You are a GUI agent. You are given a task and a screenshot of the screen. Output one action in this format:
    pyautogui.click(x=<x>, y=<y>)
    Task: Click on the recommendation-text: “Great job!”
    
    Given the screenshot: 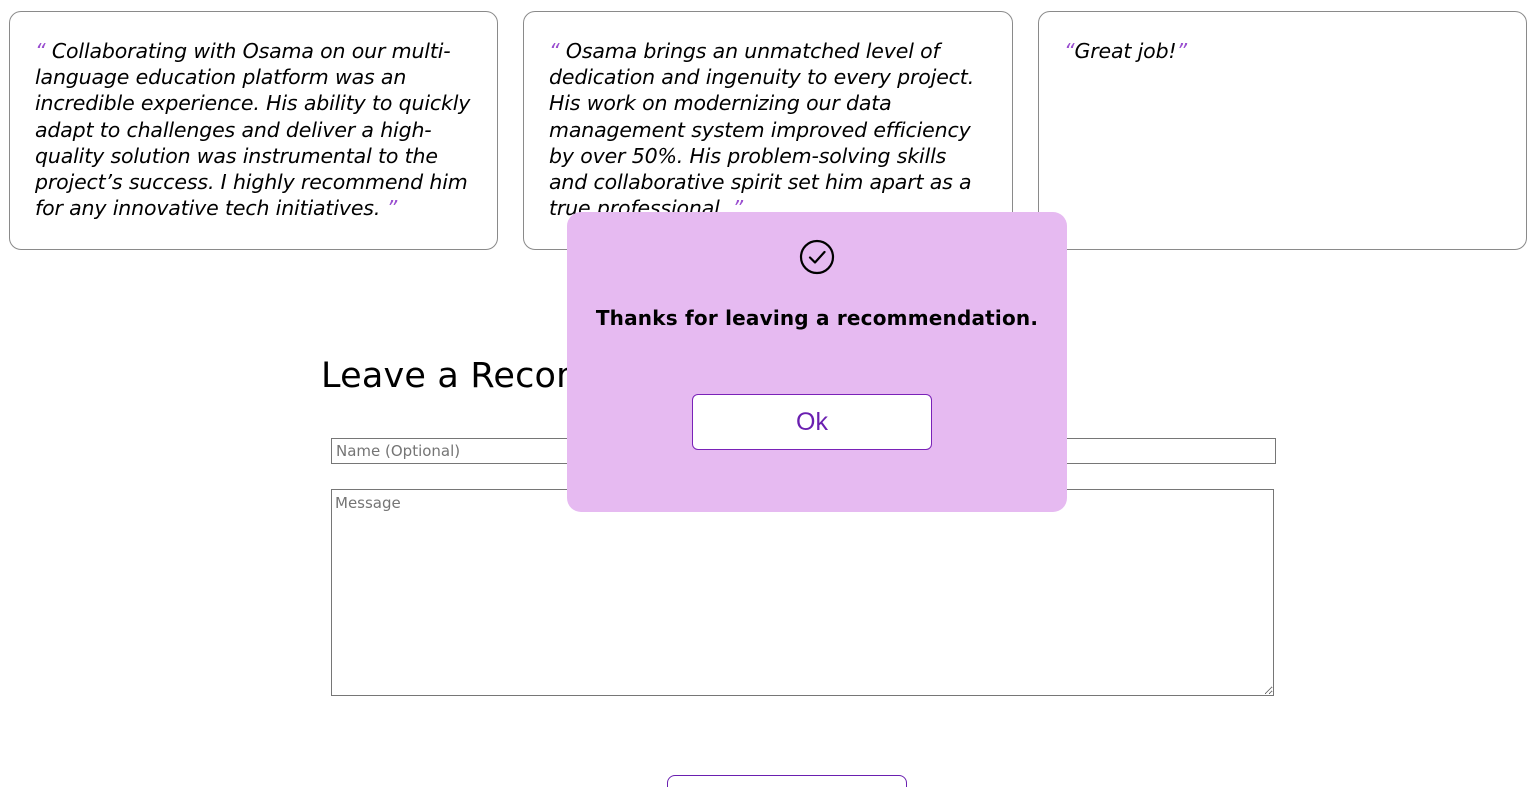 What is the action you would take?
    pyautogui.click(x=1283, y=51)
    